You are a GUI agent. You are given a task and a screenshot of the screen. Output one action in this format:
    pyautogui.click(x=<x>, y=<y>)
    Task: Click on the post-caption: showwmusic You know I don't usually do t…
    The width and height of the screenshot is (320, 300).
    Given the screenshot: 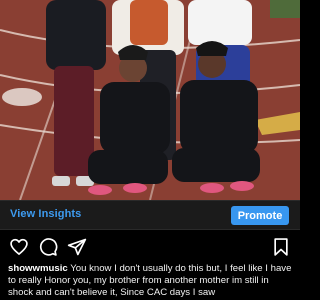 What is the action you would take?
    pyautogui.click(x=151, y=281)
    